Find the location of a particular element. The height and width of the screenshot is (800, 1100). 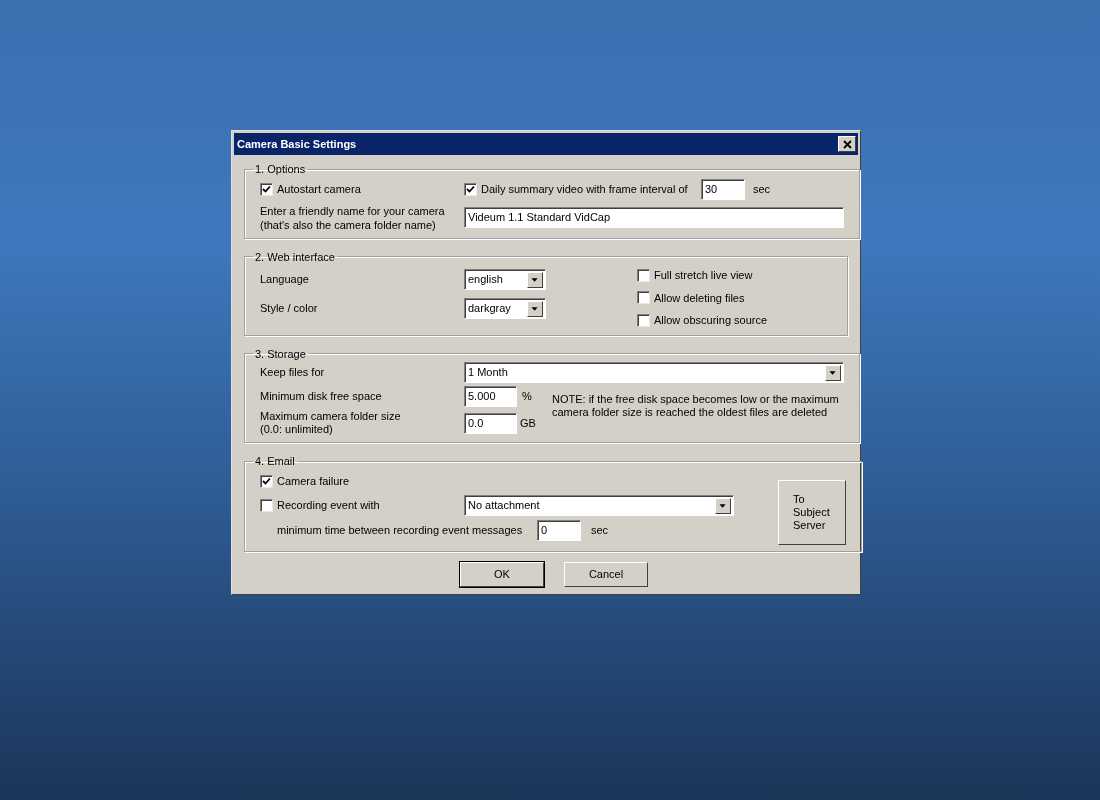

dropdown: 1 Month is located at coordinates (654, 372).